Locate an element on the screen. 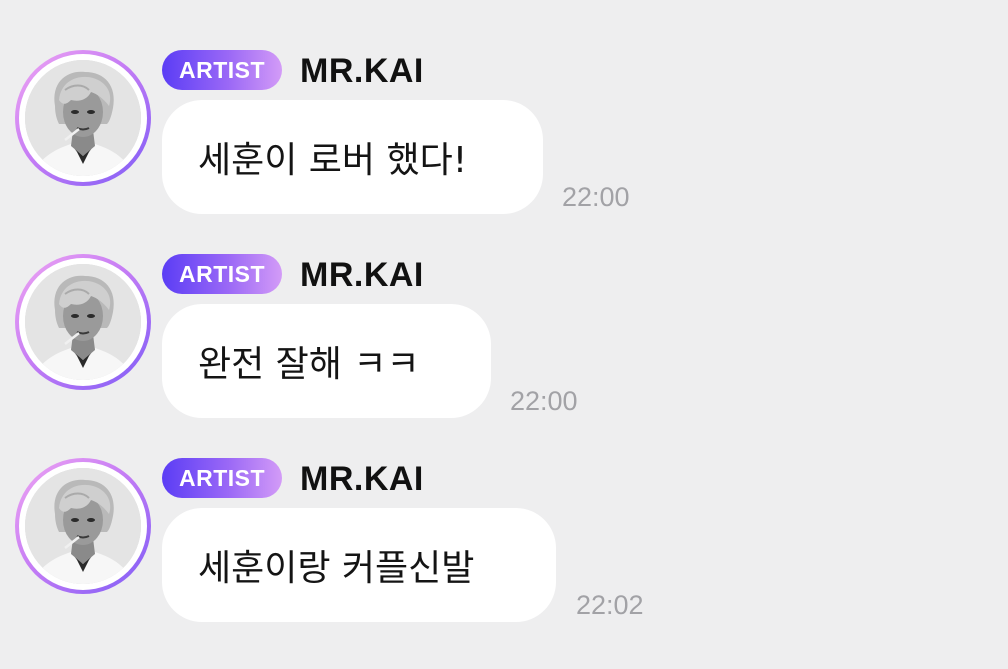  message-timestamp: 22:02 is located at coordinates (610, 605).